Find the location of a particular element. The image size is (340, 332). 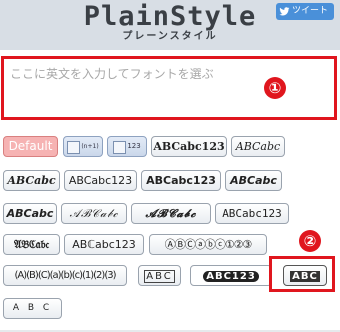

squared-label: ABC is located at coordinates (159, 276).